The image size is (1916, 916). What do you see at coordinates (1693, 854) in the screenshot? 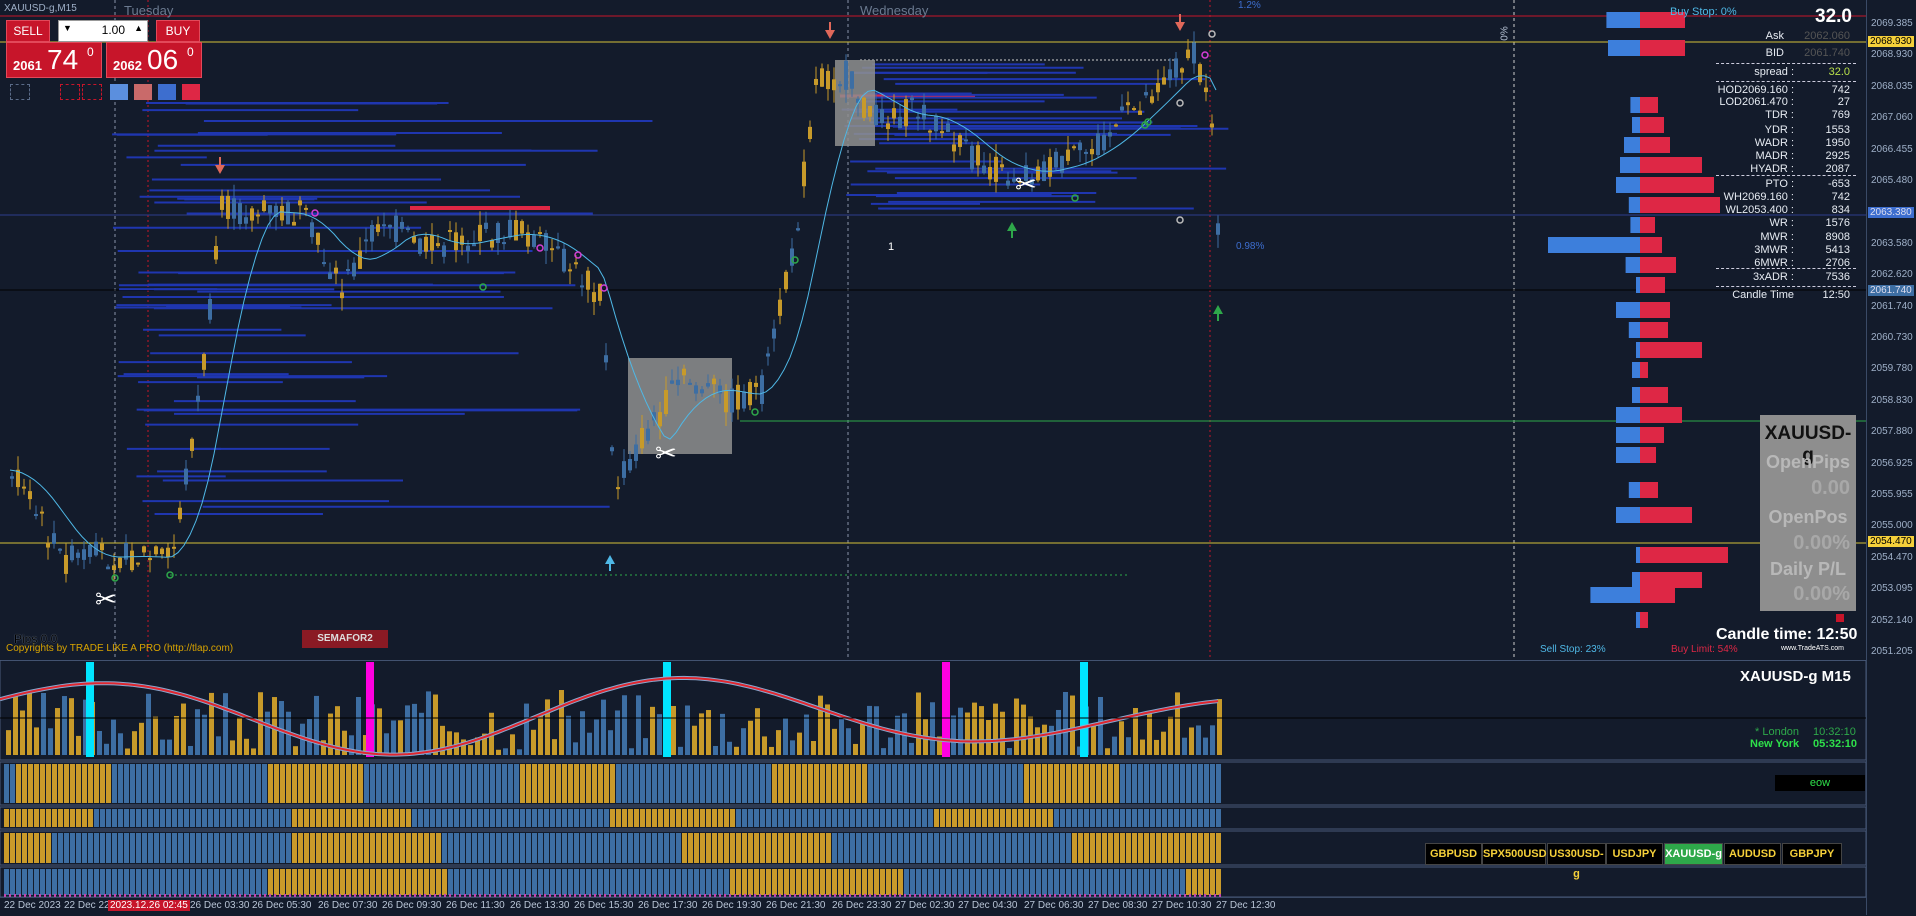
I see `symbol-button-xauusdg: XAUUSD-g` at bounding box center [1693, 854].